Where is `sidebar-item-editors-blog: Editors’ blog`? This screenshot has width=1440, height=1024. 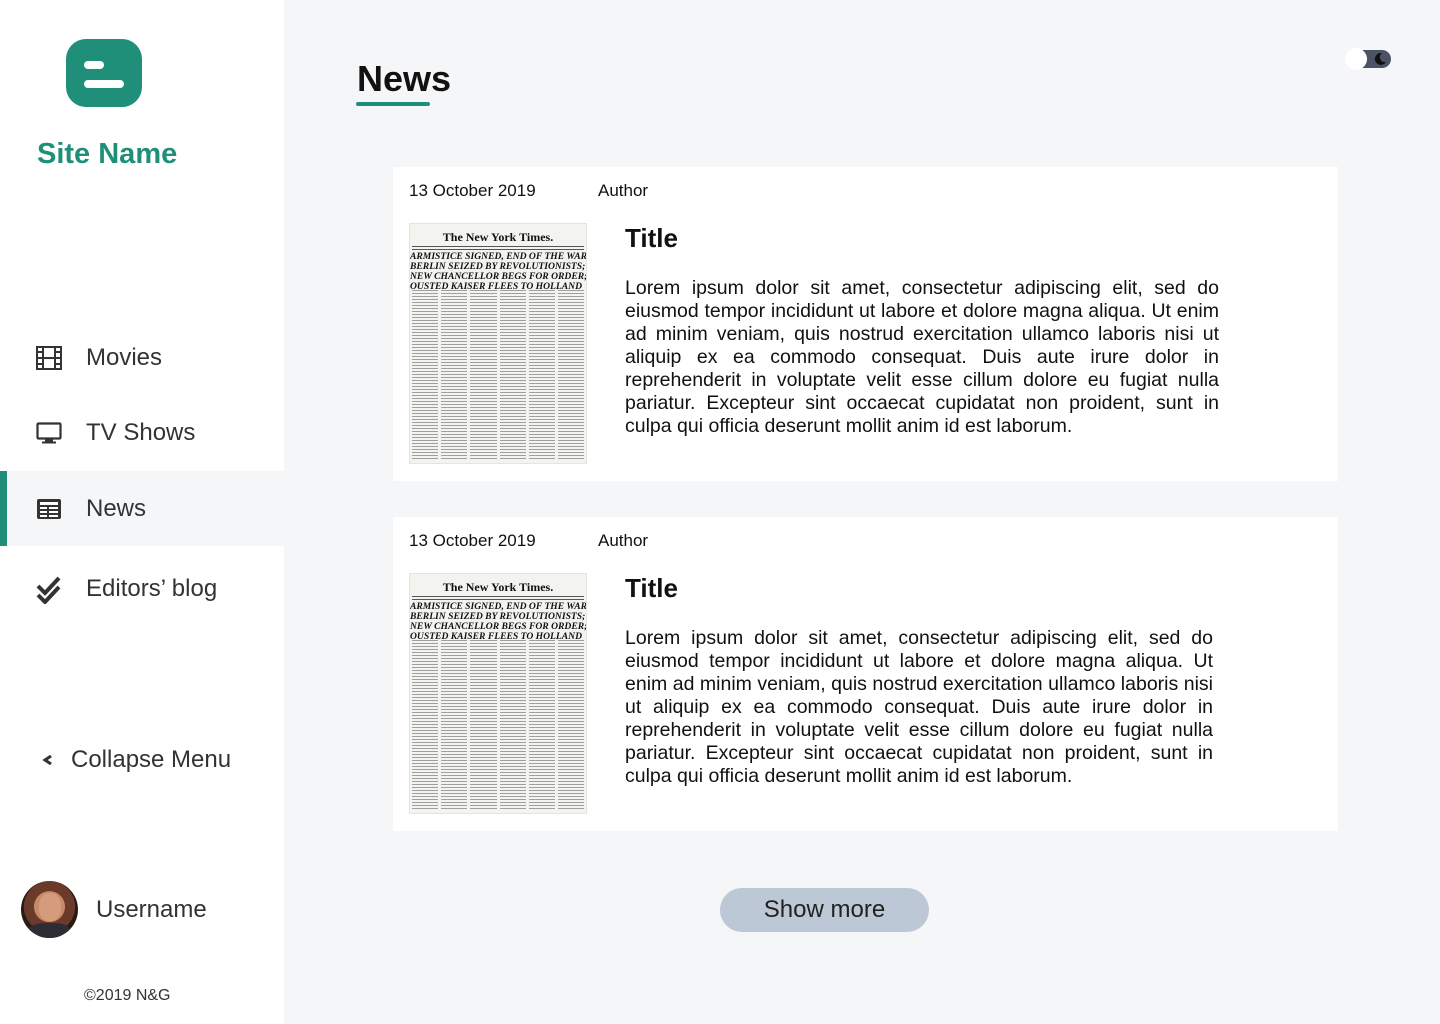 sidebar-item-editors-blog: Editors’ blog is located at coordinates (142, 588).